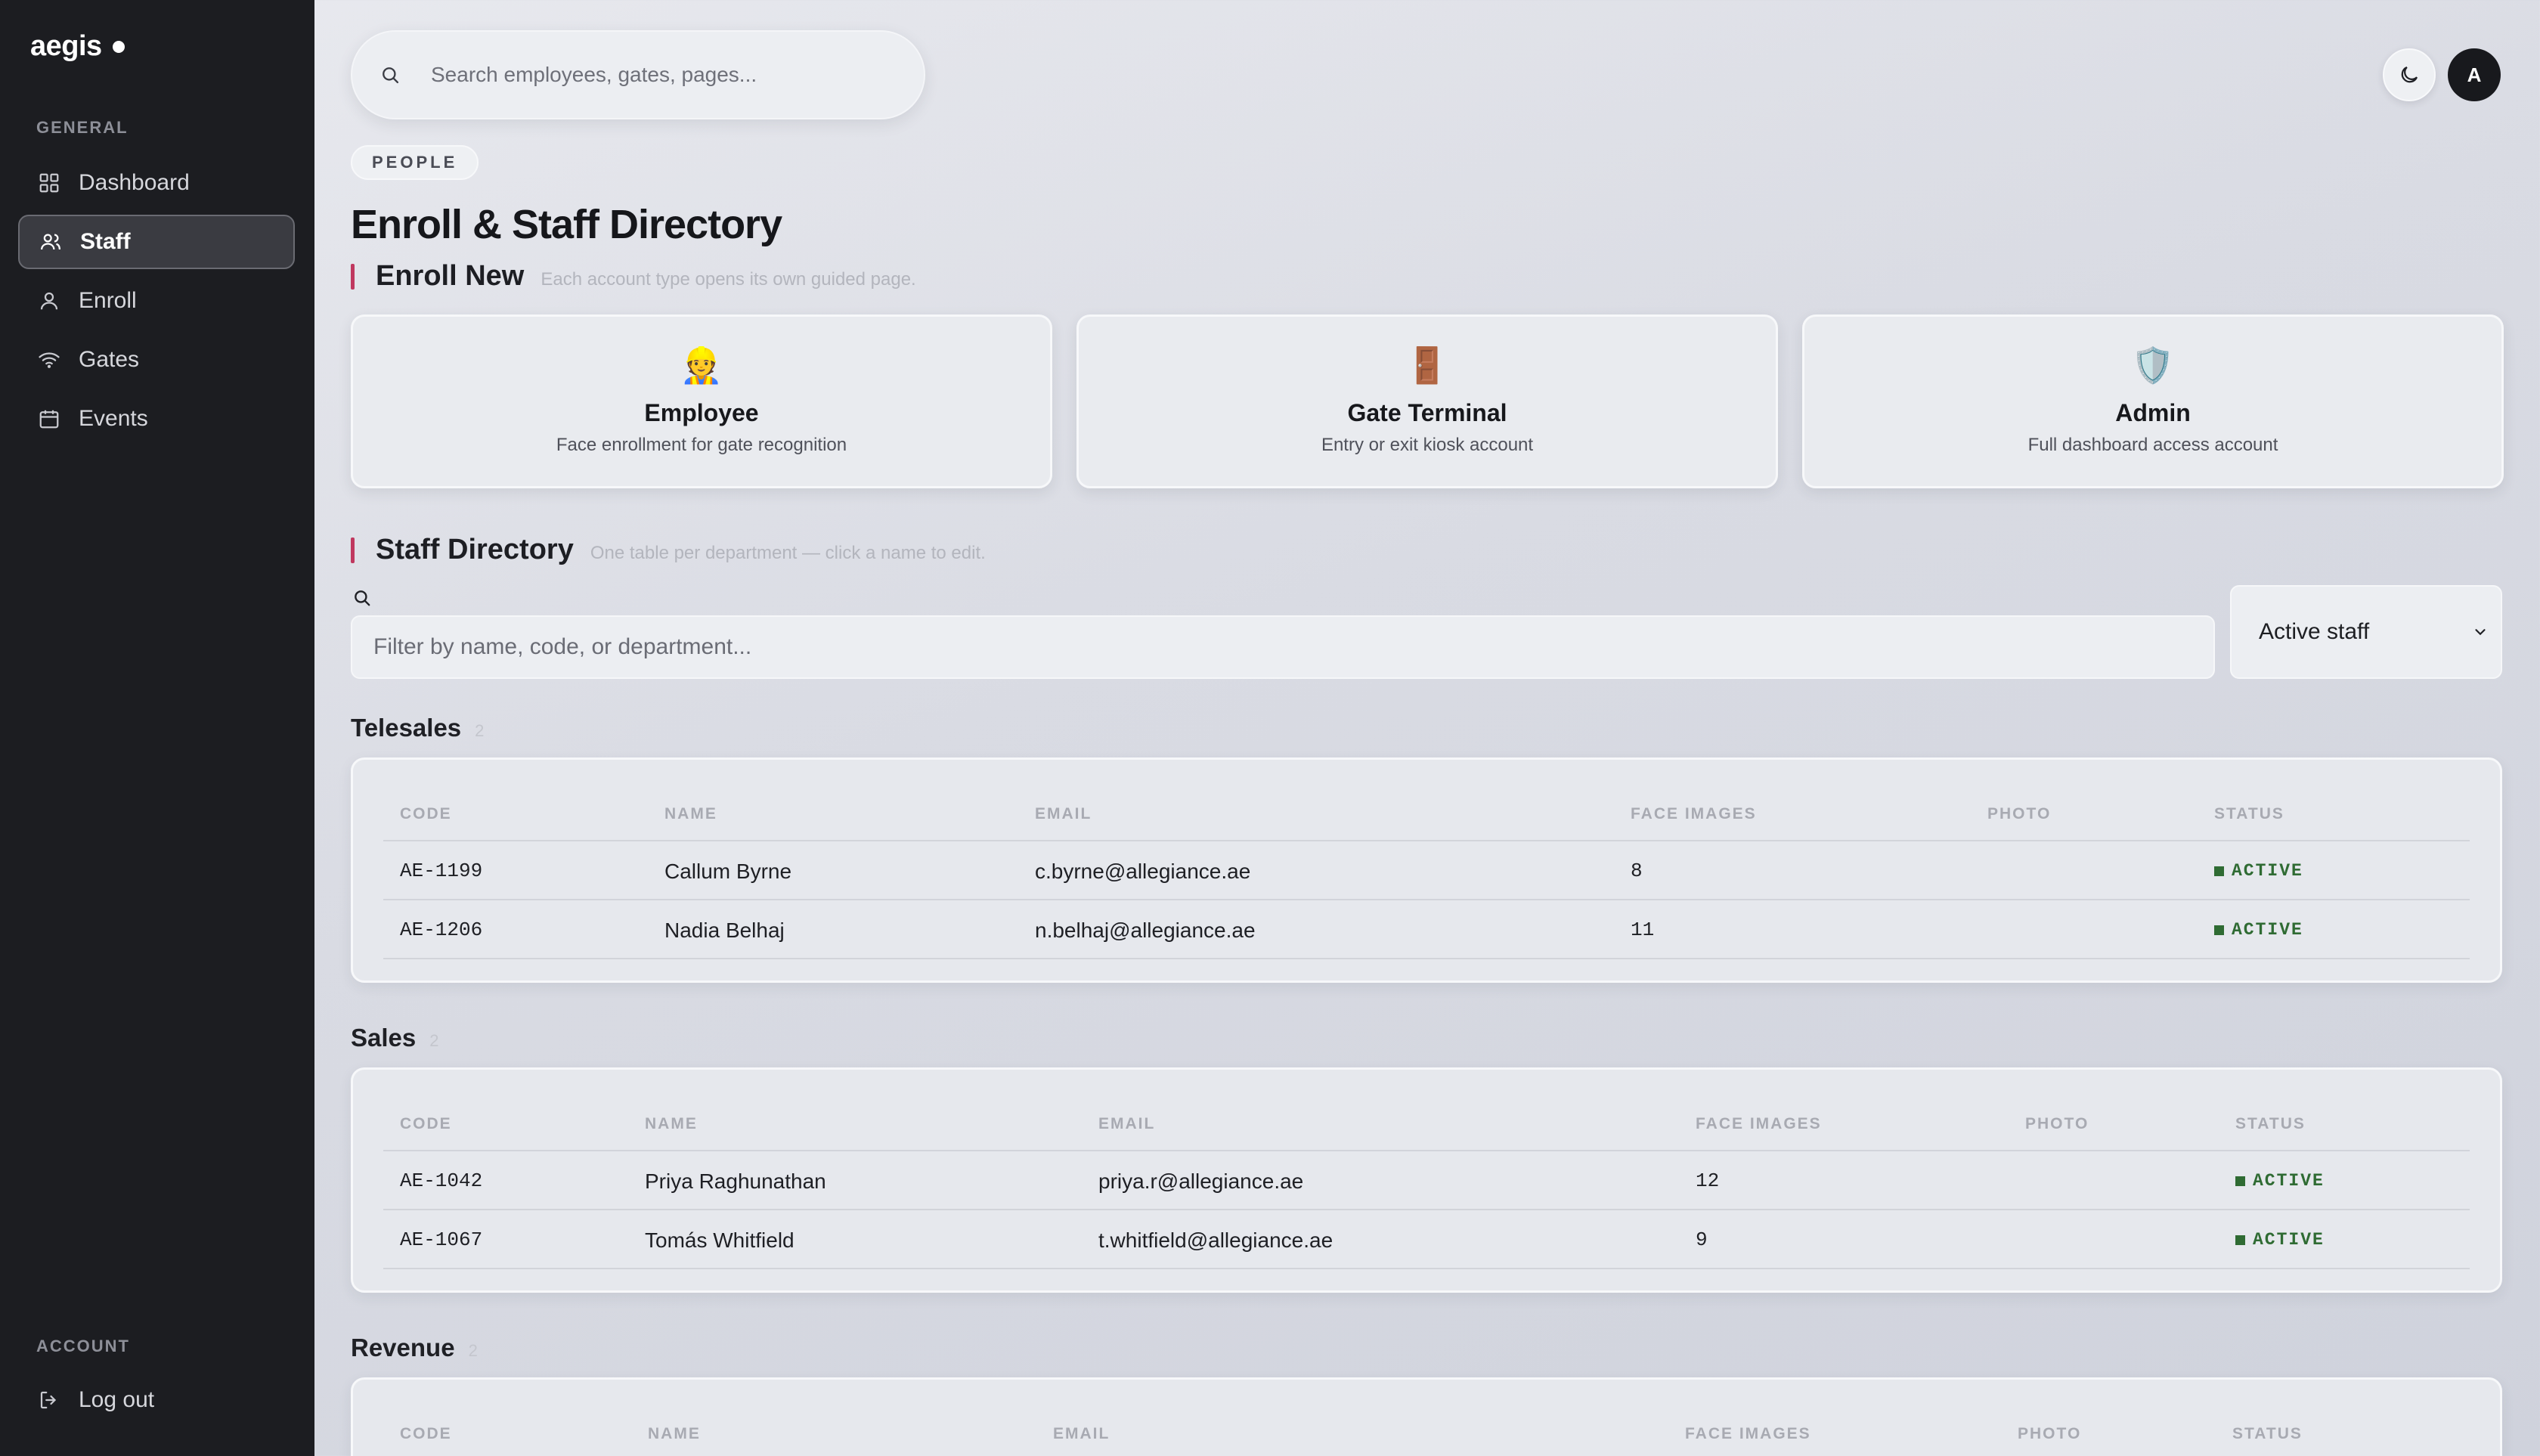  I want to click on logout-icon, so click(49, 1400).